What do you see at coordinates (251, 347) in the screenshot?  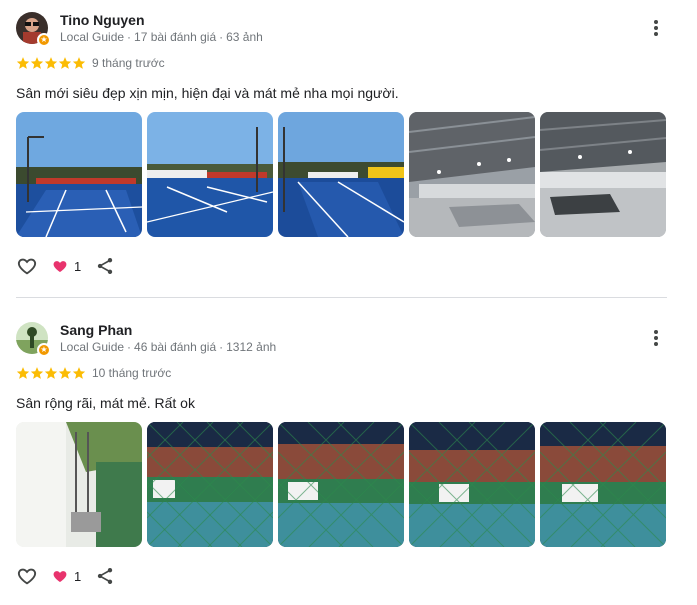 I see `photos-count: 1312 ảnh` at bounding box center [251, 347].